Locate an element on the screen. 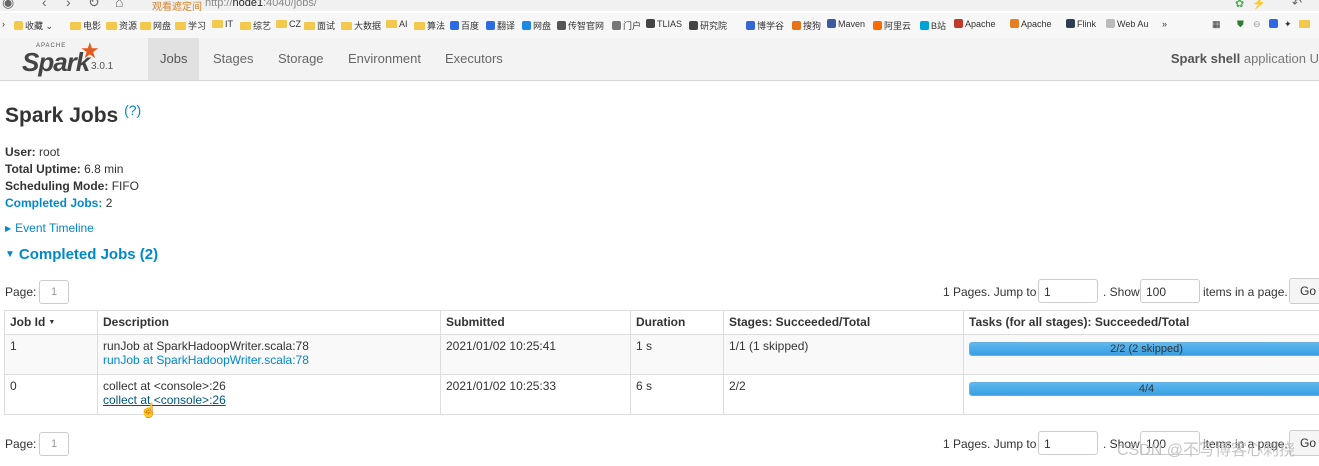 Image resolution: width=1319 pixels, height=466 pixels. bookmark-item: 资源 is located at coordinates (121, 25).